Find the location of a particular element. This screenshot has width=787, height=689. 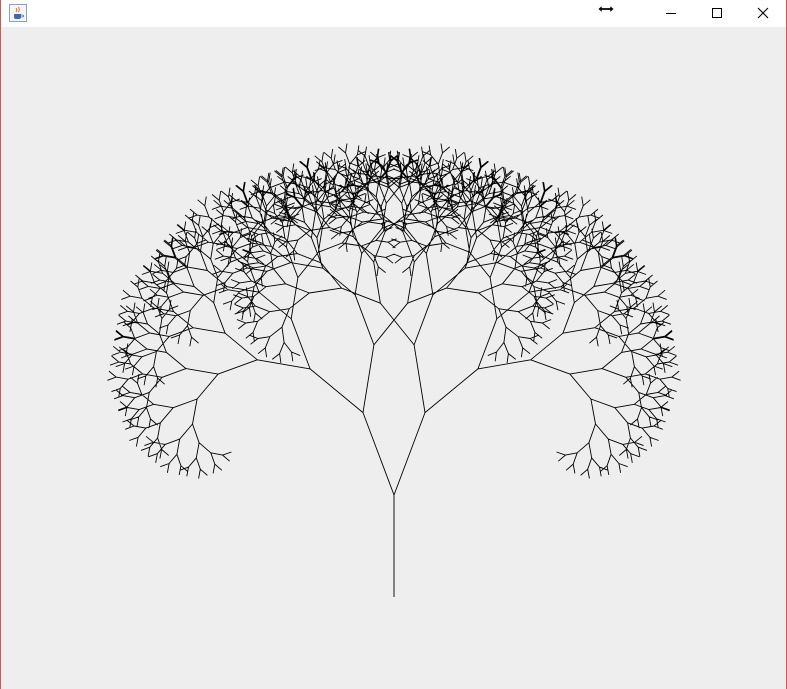

maximize-button is located at coordinates (717, 13).